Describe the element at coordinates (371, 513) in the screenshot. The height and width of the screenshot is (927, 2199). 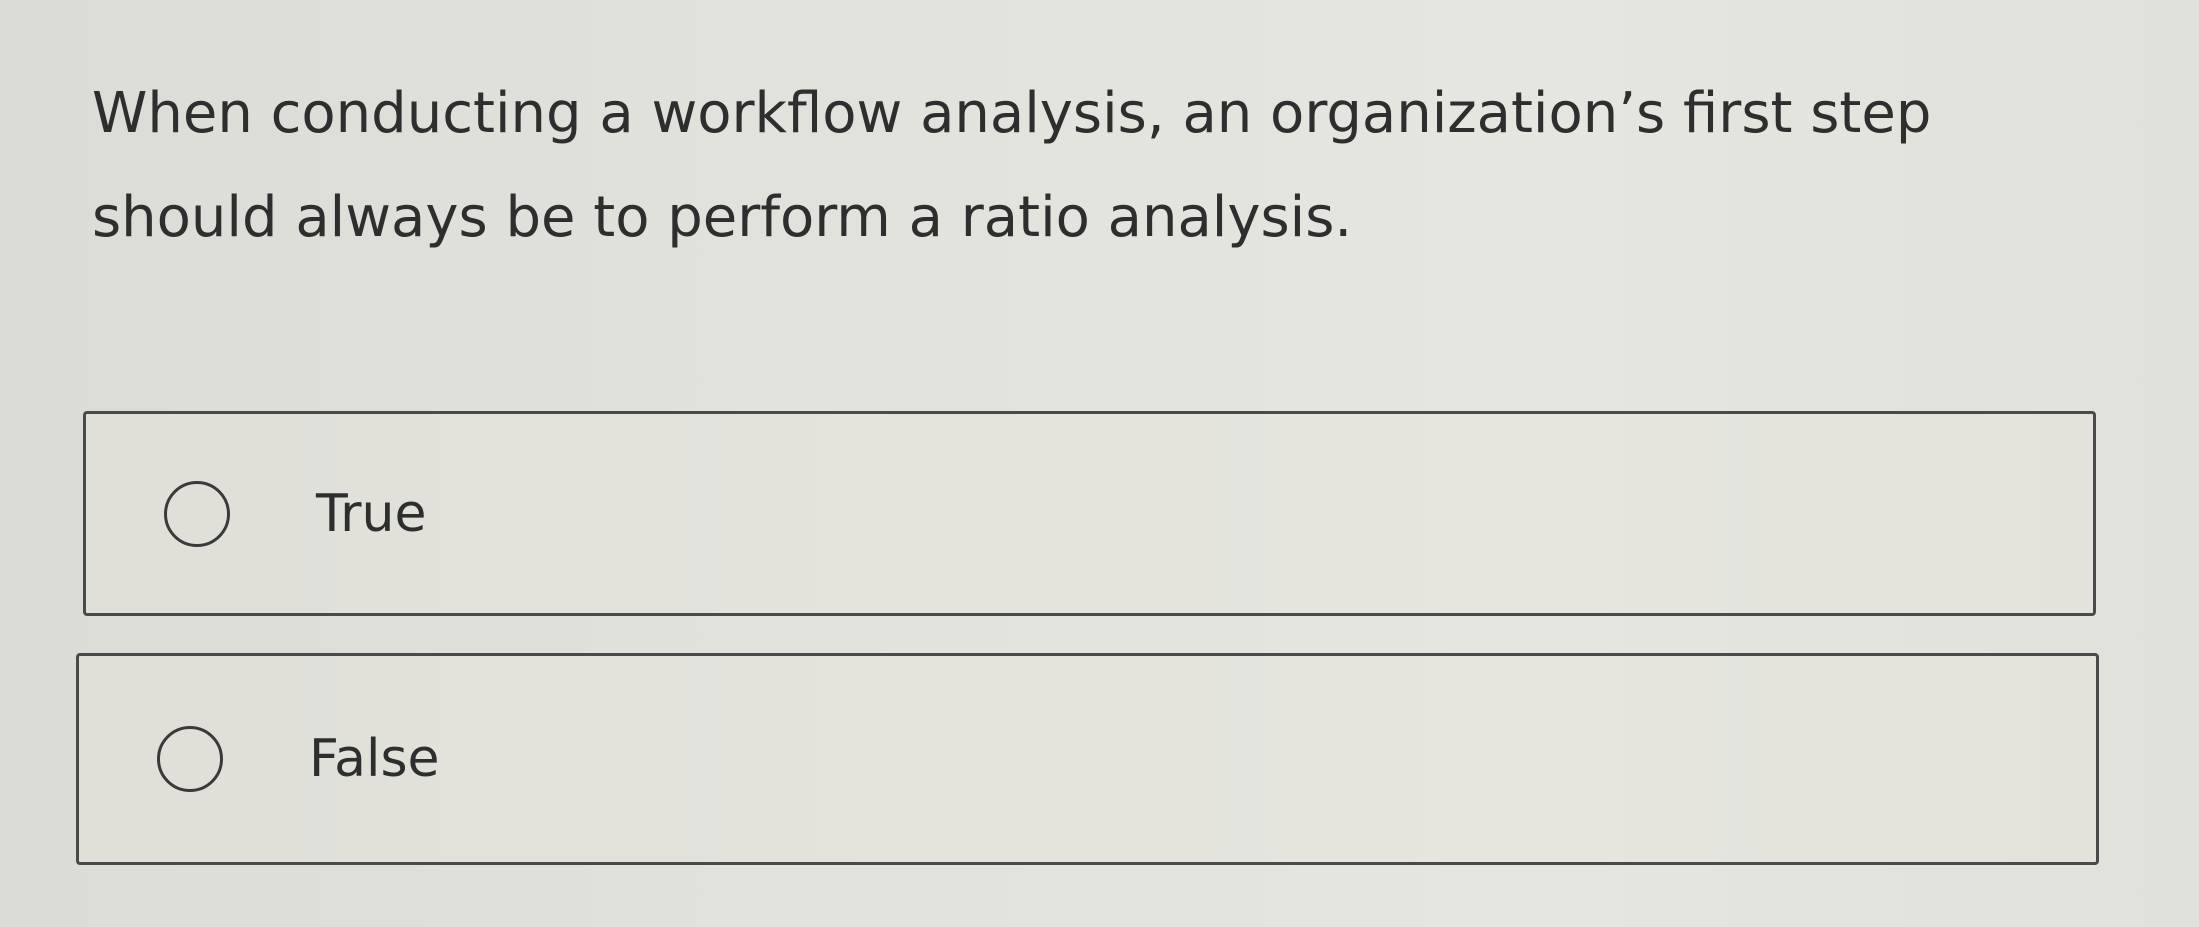
I see `option-true-label: True` at that location.